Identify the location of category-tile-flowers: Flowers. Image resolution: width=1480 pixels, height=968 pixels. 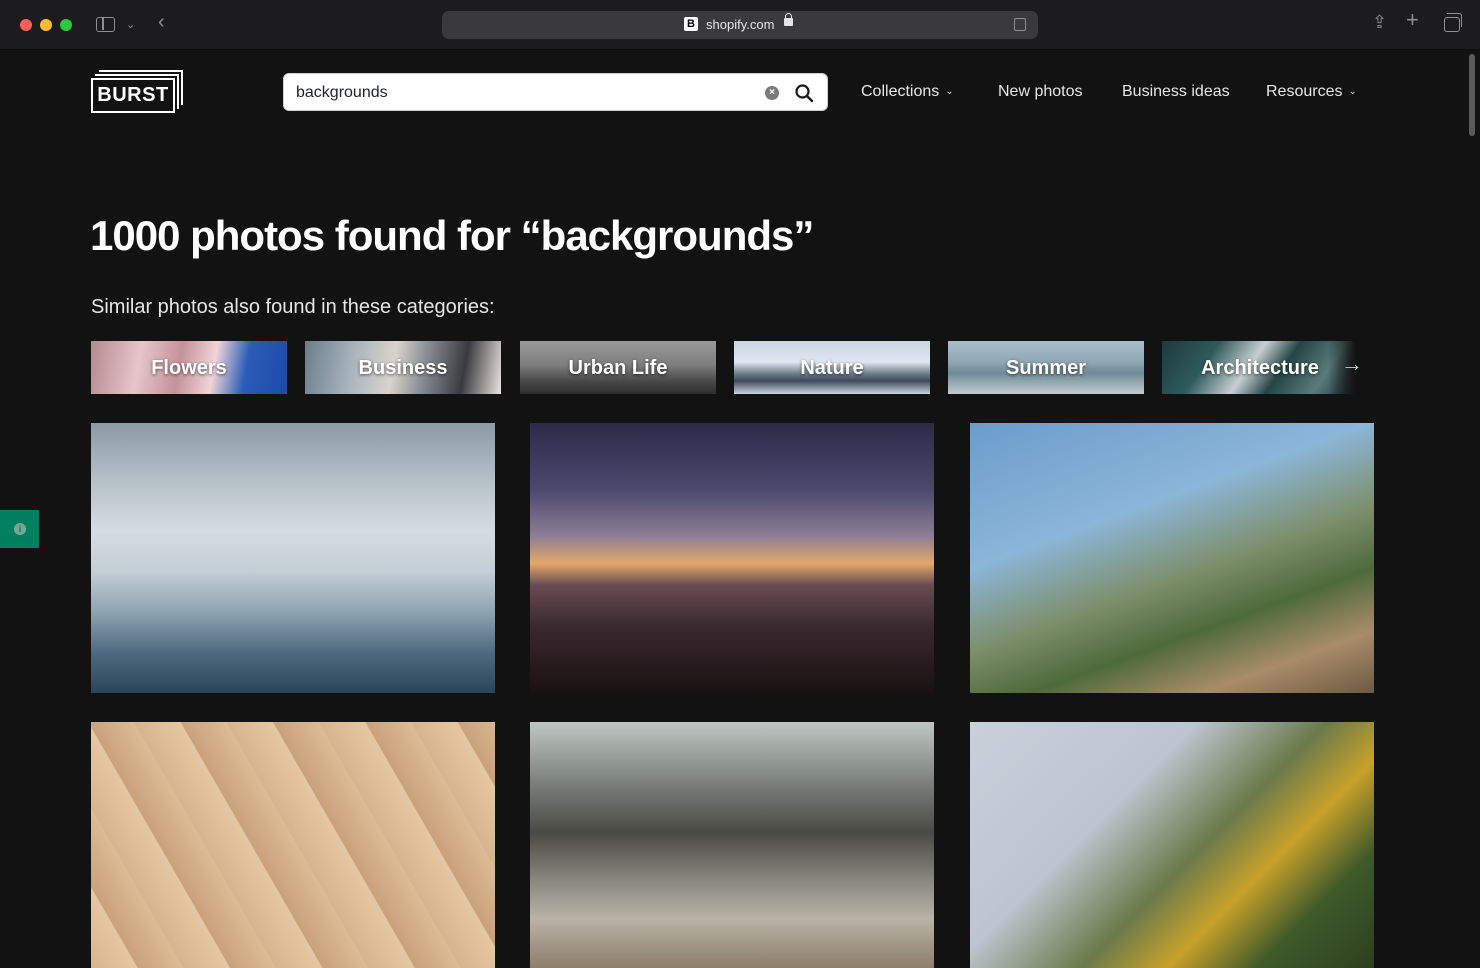
(189, 367).